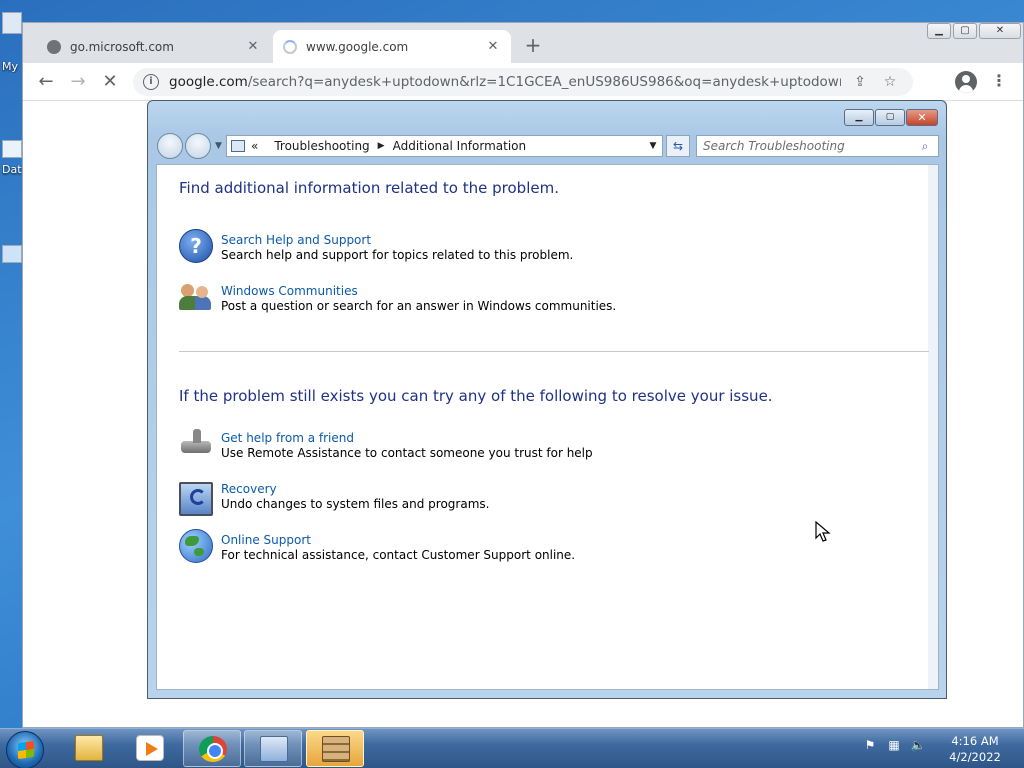  Describe the element at coordinates (12, 23) in the screenshot. I see `desktop-icon-my` at that location.